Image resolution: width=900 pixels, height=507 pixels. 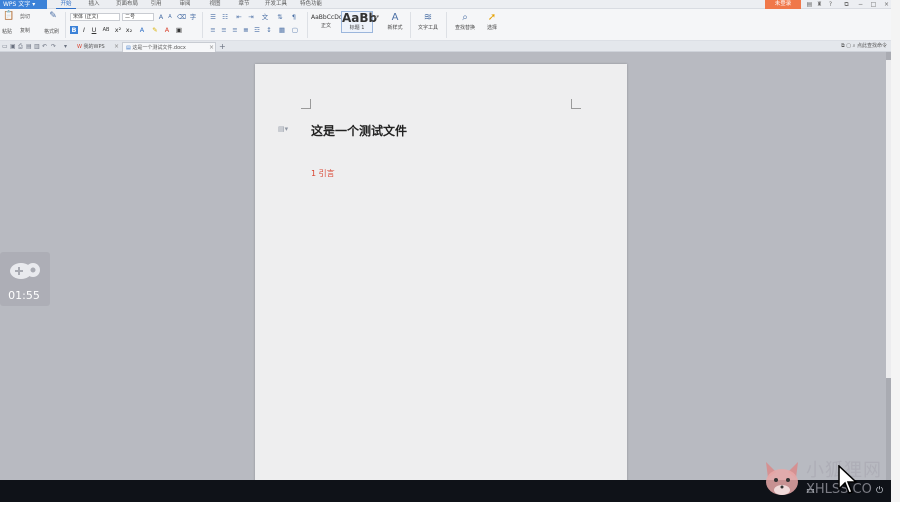 What do you see at coordinates (224, 30) in the screenshot?
I see `align-center-icon: ≡` at bounding box center [224, 30].